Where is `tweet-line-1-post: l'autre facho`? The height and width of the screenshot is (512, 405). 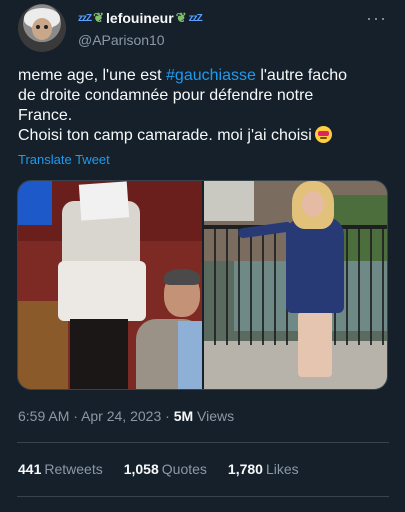 tweet-line-1-post: l'autre facho is located at coordinates (301, 75).